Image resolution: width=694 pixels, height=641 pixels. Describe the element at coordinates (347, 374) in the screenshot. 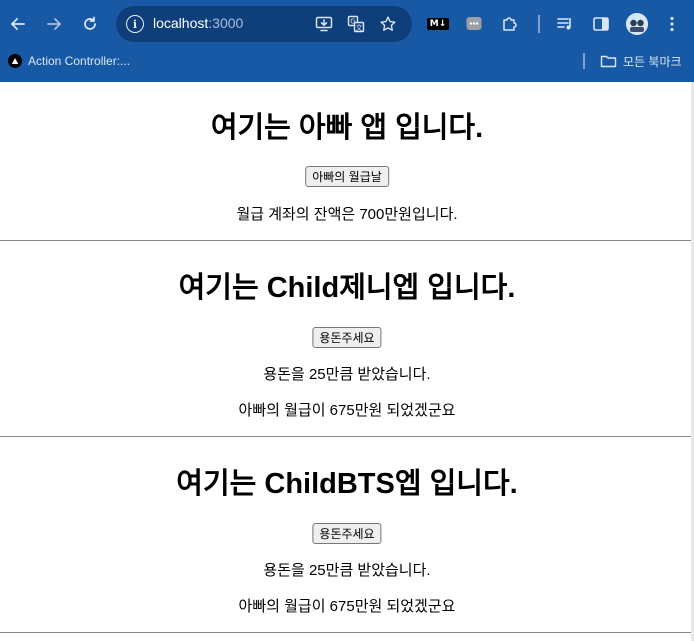

I see `jenny-received-text: 용돈을 25만큼 받았습니다.` at that location.